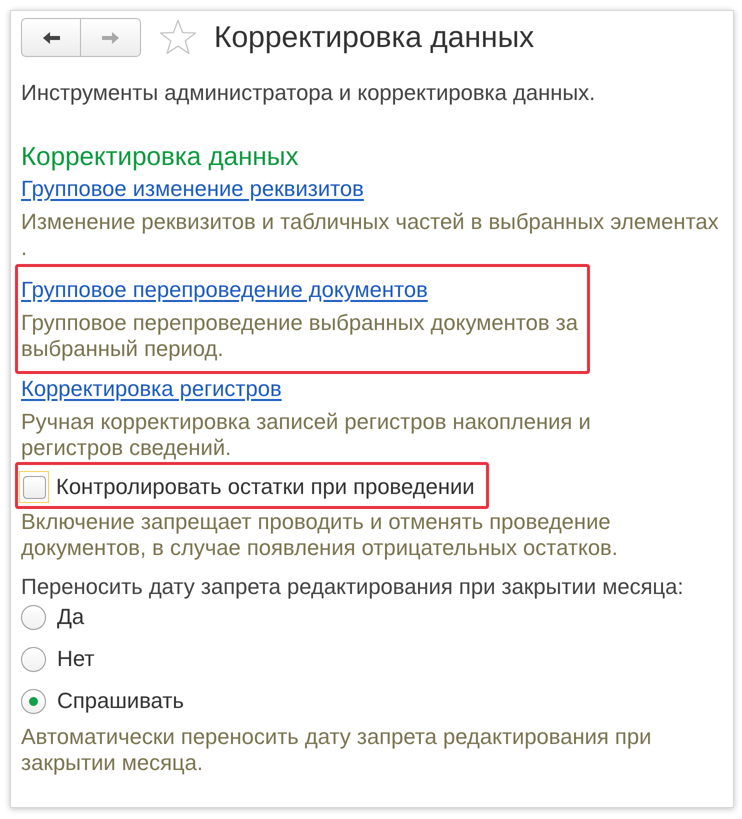  Describe the element at coordinates (352, 587) in the screenshot. I see `group-label: Переносить дату запрета редактирования при закрытии месяца:` at that location.